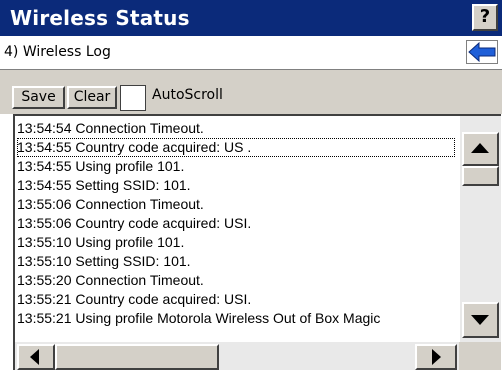 Image resolution: width=502 pixels, height=370 pixels. What do you see at coordinates (251, 92) in the screenshot?
I see `toolbar: Save Clear AutoScroll` at bounding box center [251, 92].